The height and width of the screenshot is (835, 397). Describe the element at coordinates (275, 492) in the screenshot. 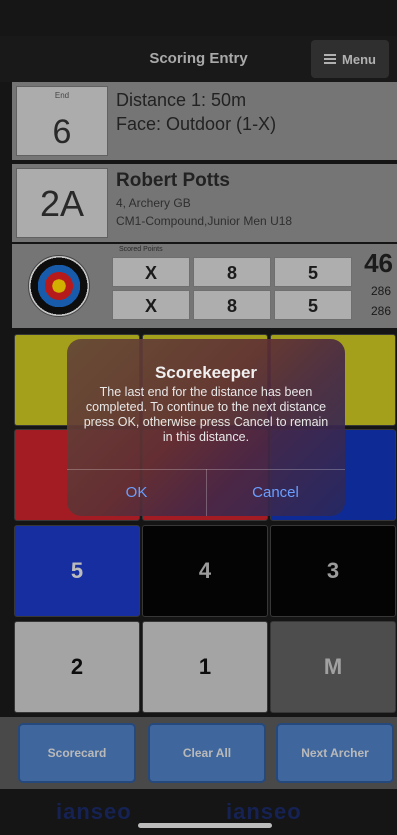

I see `cancel-button: Cancel` at that location.